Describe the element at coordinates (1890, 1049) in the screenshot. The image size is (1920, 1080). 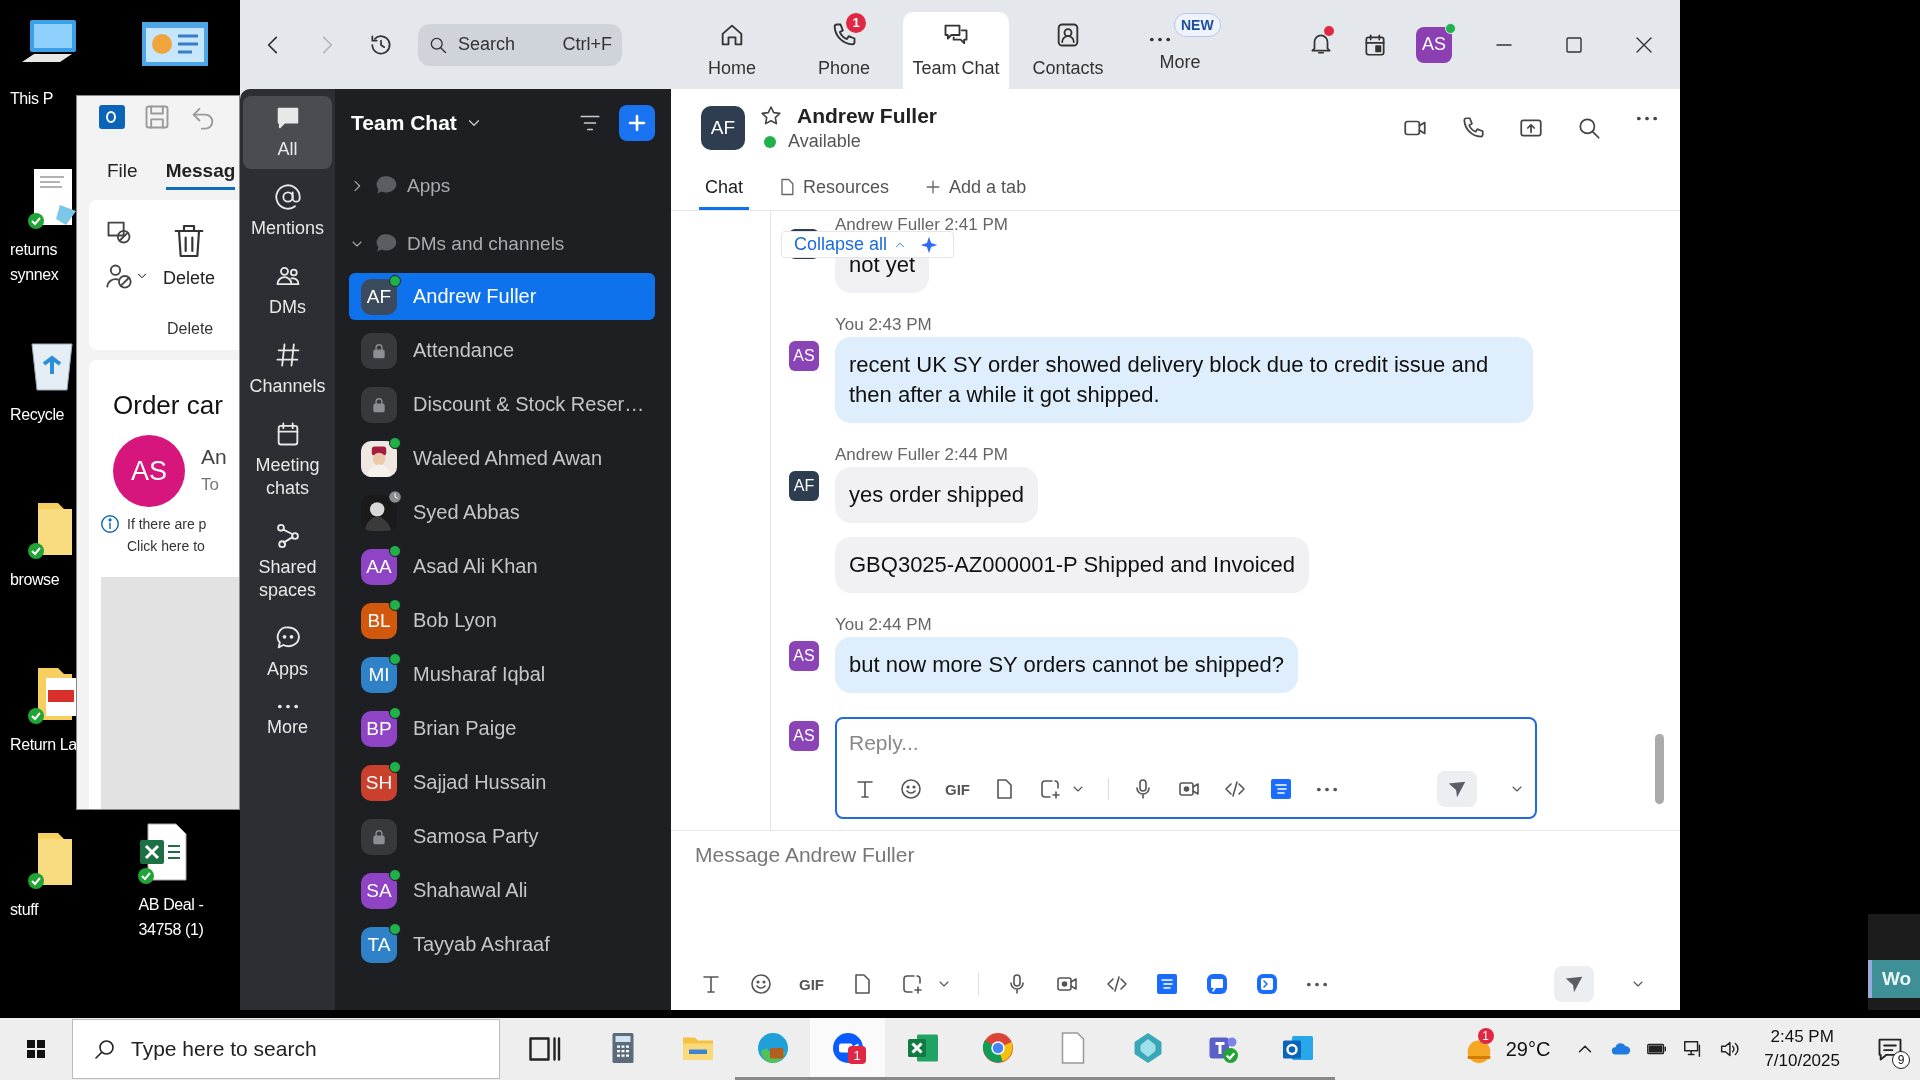
I see `notification-button: 9` at that location.